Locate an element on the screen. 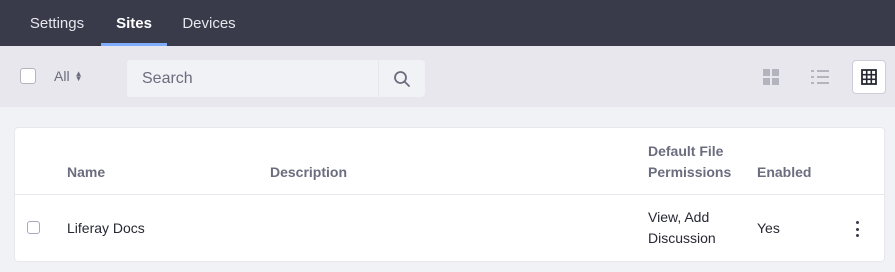  sort-arrows-icon: ▲ ▼ is located at coordinates (78, 76).